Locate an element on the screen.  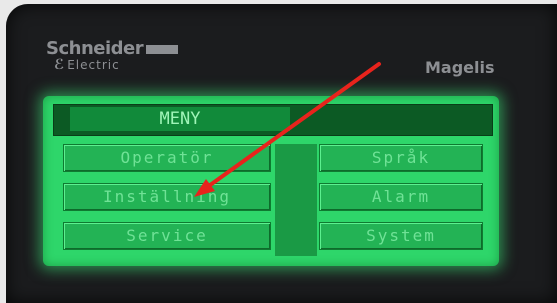
model-name: Magelis is located at coordinates (460, 67).